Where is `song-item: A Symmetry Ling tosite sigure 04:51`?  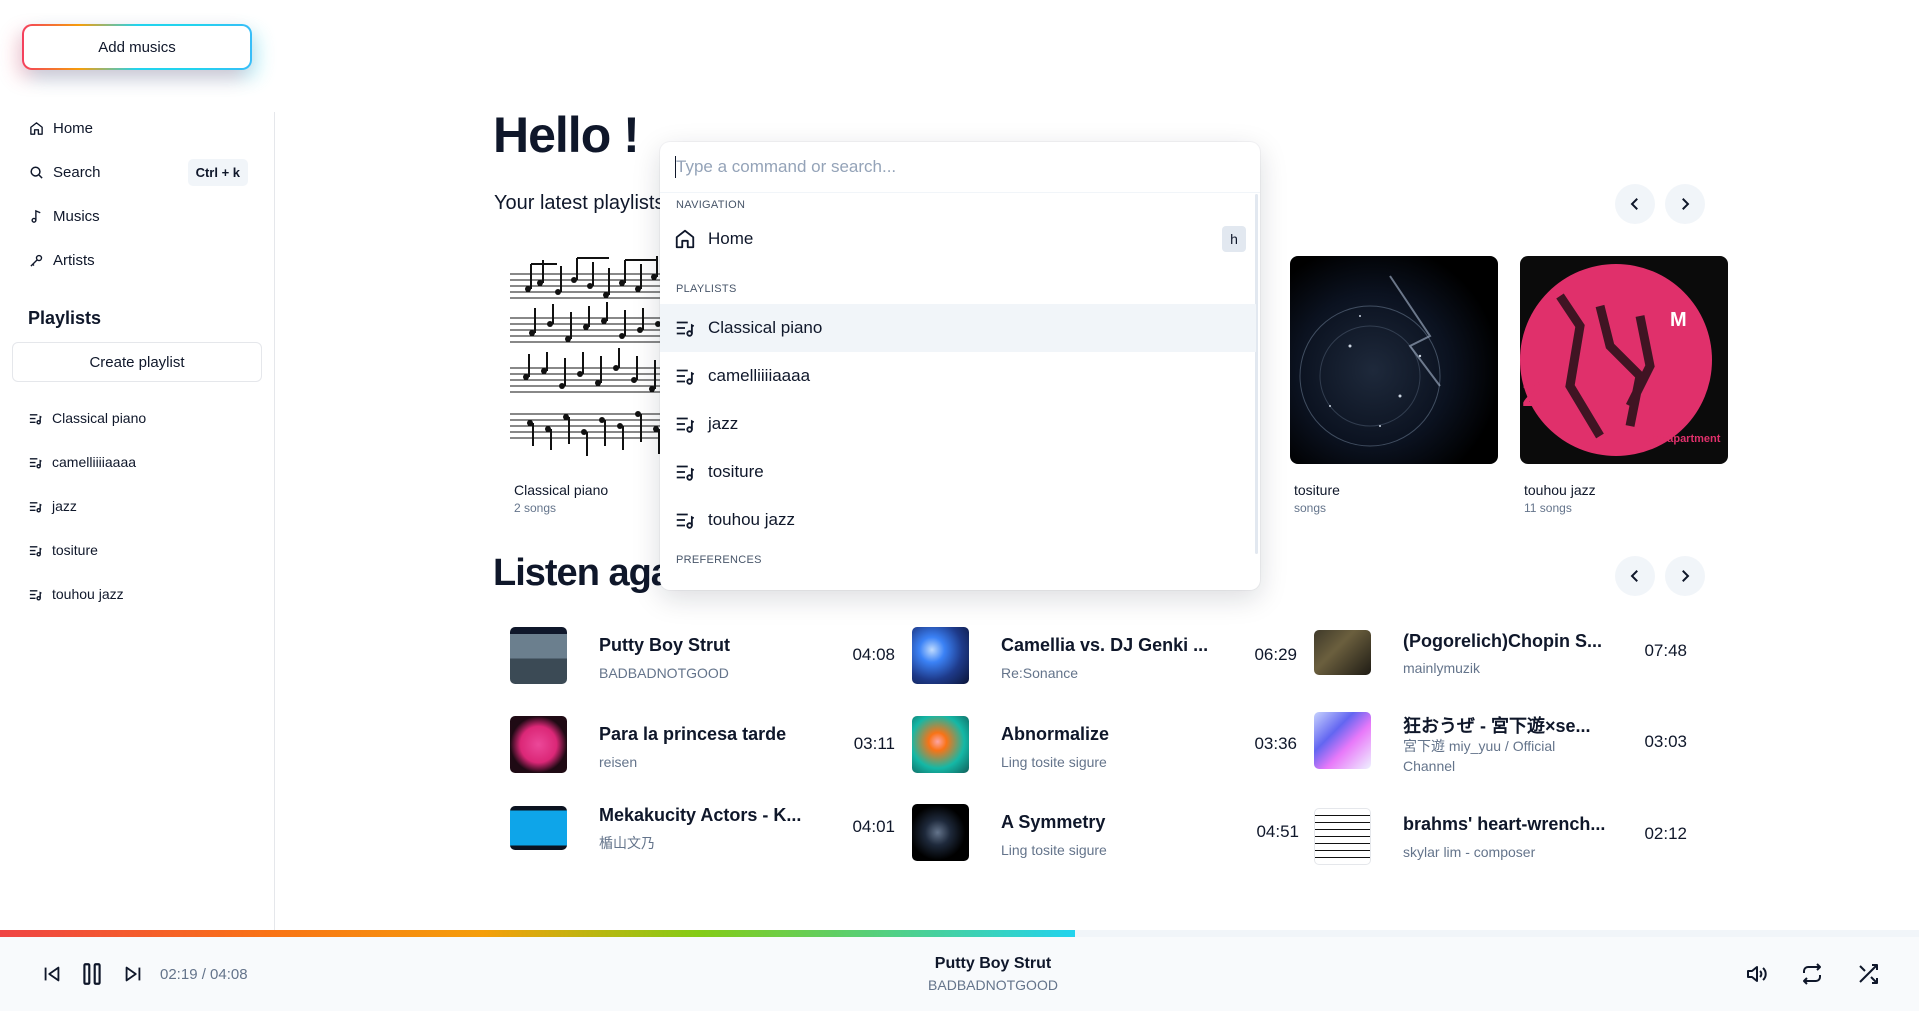
song-item: A Symmetry Ling tosite sigure 04:51 is located at coordinates (1105, 834).